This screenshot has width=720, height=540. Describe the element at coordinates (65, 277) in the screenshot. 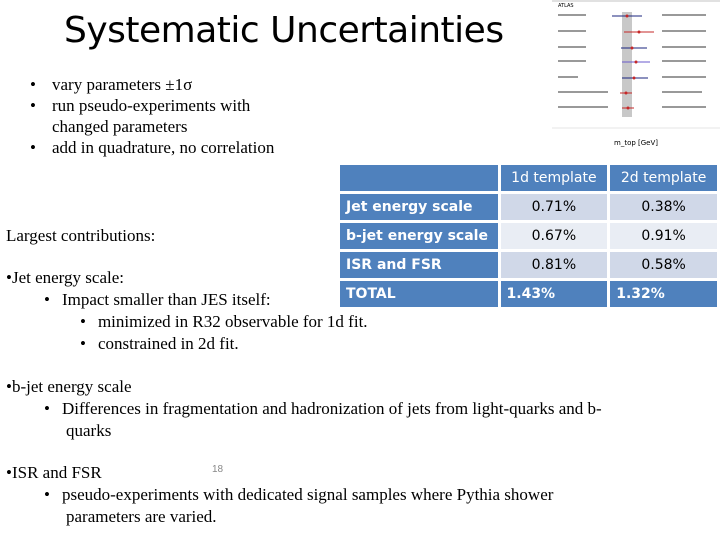

I see `jes-heading: •Jet energy scale:` at that location.